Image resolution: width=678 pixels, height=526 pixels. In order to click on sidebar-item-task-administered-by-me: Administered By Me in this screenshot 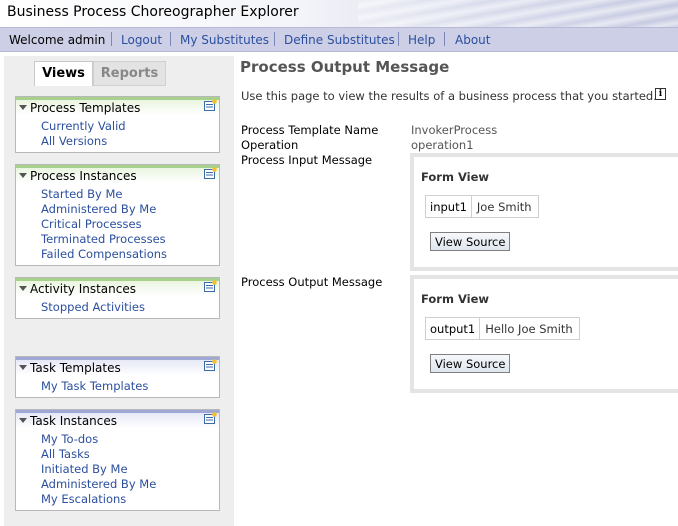, I will do `click(130, 484)`.